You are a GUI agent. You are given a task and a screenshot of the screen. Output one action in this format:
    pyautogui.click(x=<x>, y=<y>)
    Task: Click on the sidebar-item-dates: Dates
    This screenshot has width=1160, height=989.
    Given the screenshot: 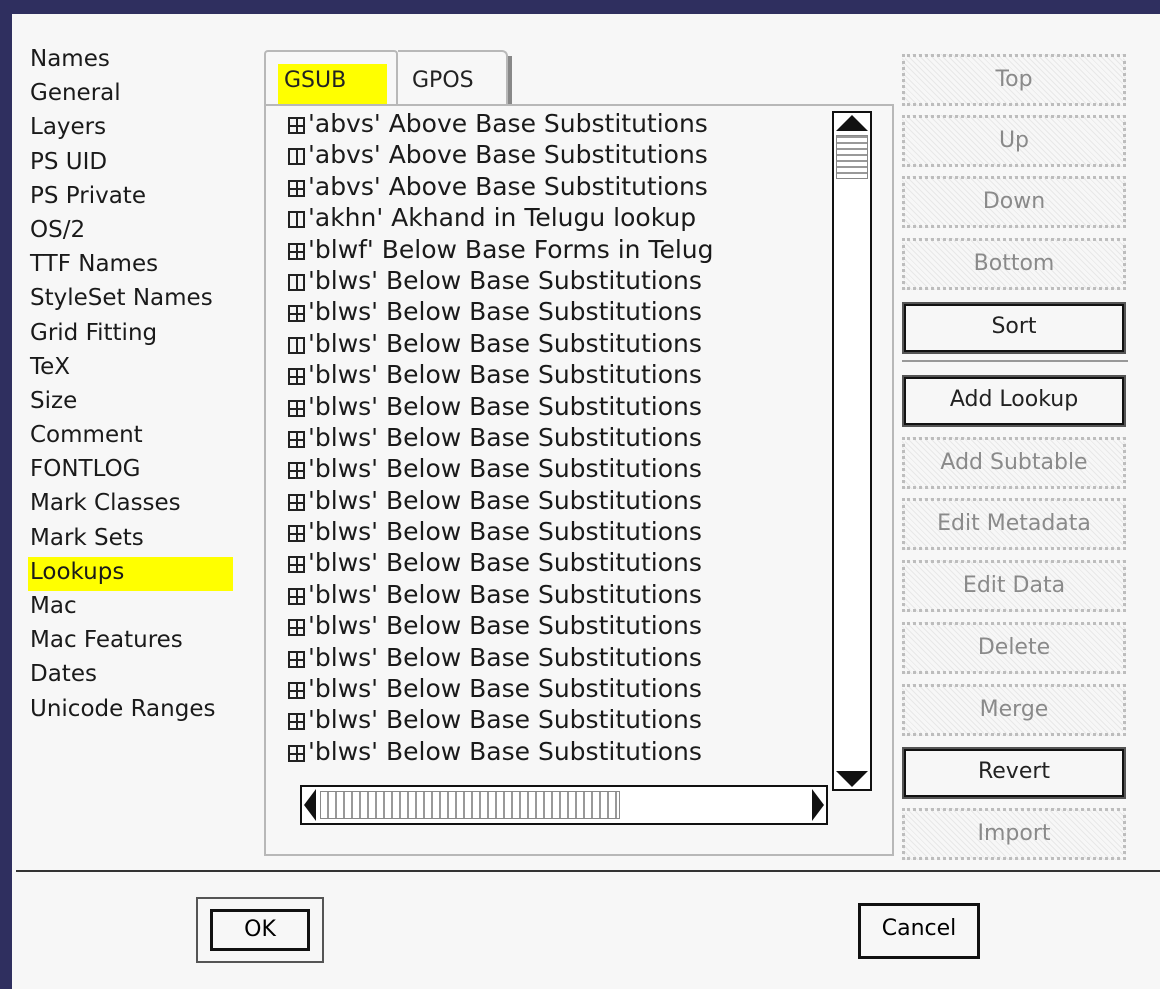 What is the action you would take?
    pyautogui.click(x=148, y=676)
    